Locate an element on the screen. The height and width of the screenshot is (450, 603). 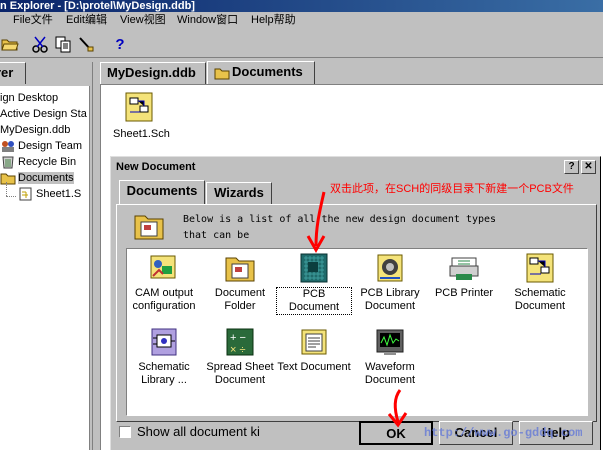
tree-item-desktop: ign Desktop is located at coordinates (29, 98).